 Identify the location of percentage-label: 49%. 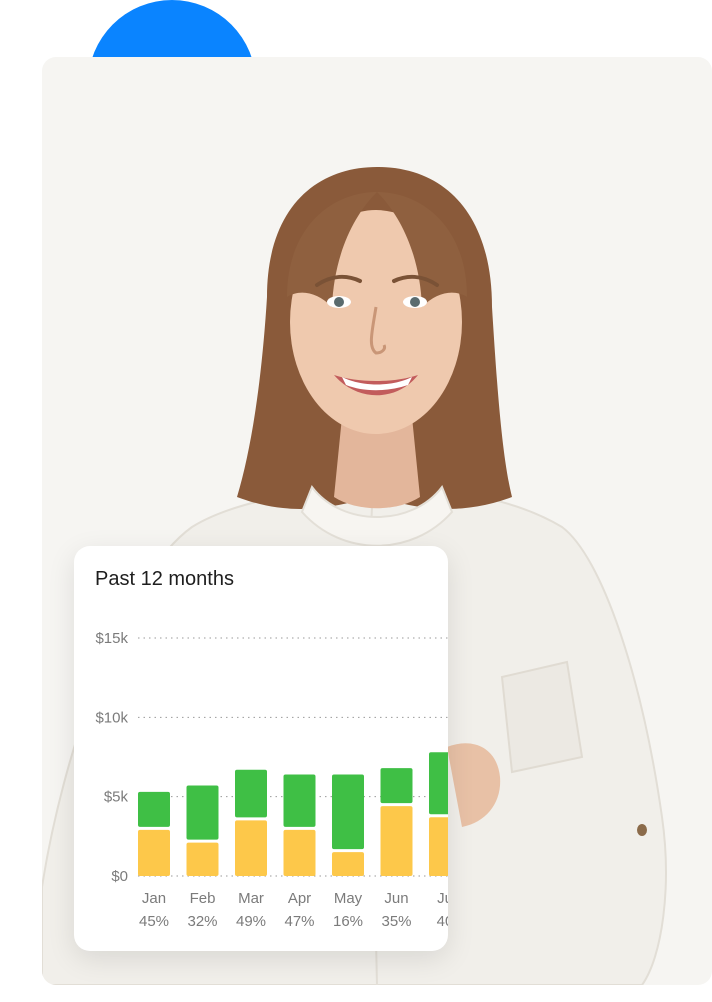
(251, 921).